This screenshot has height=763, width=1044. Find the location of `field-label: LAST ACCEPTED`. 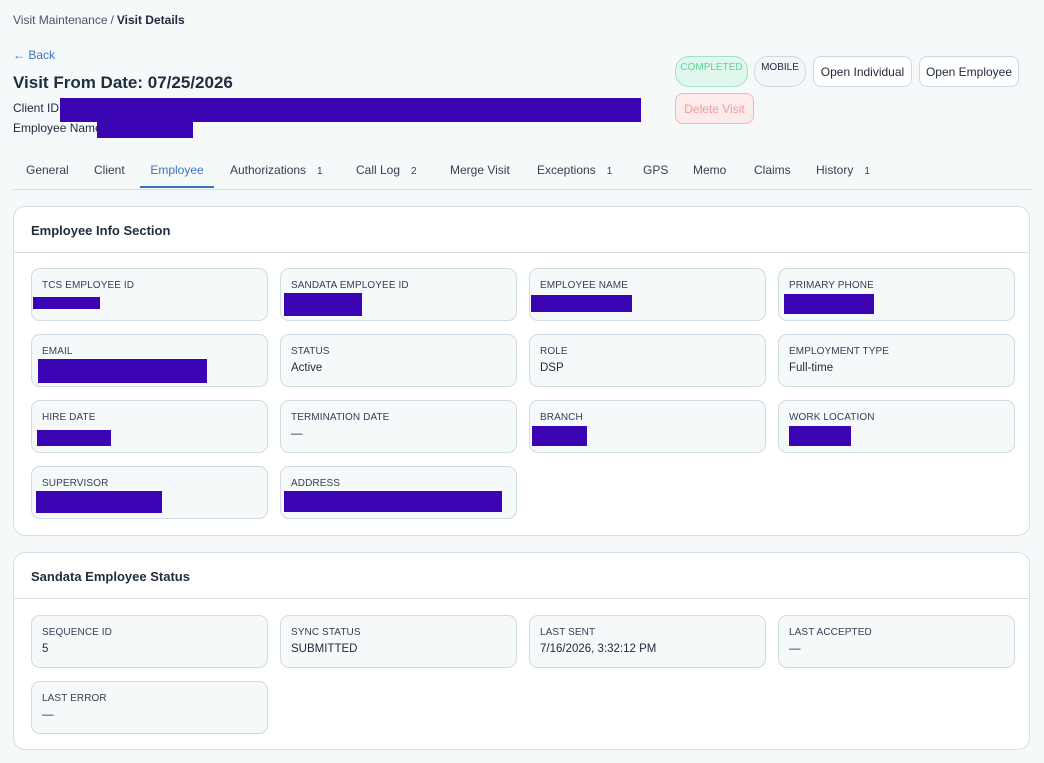

field-label: LAST ACCEPTED is located at coordinates (830, 632).